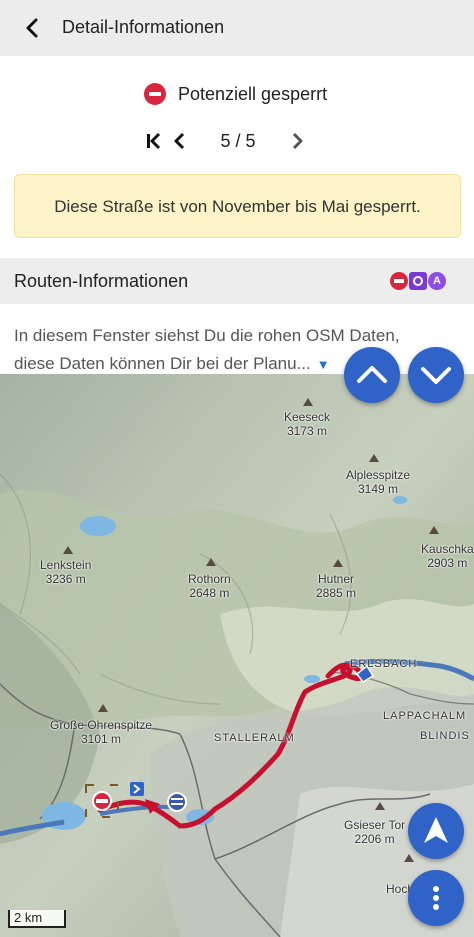 The height and width of the screenshot is (937, 474). Describe the element at coordinates (37, 919) in the screenshot. I see `map-scale: 2 km` at that location.